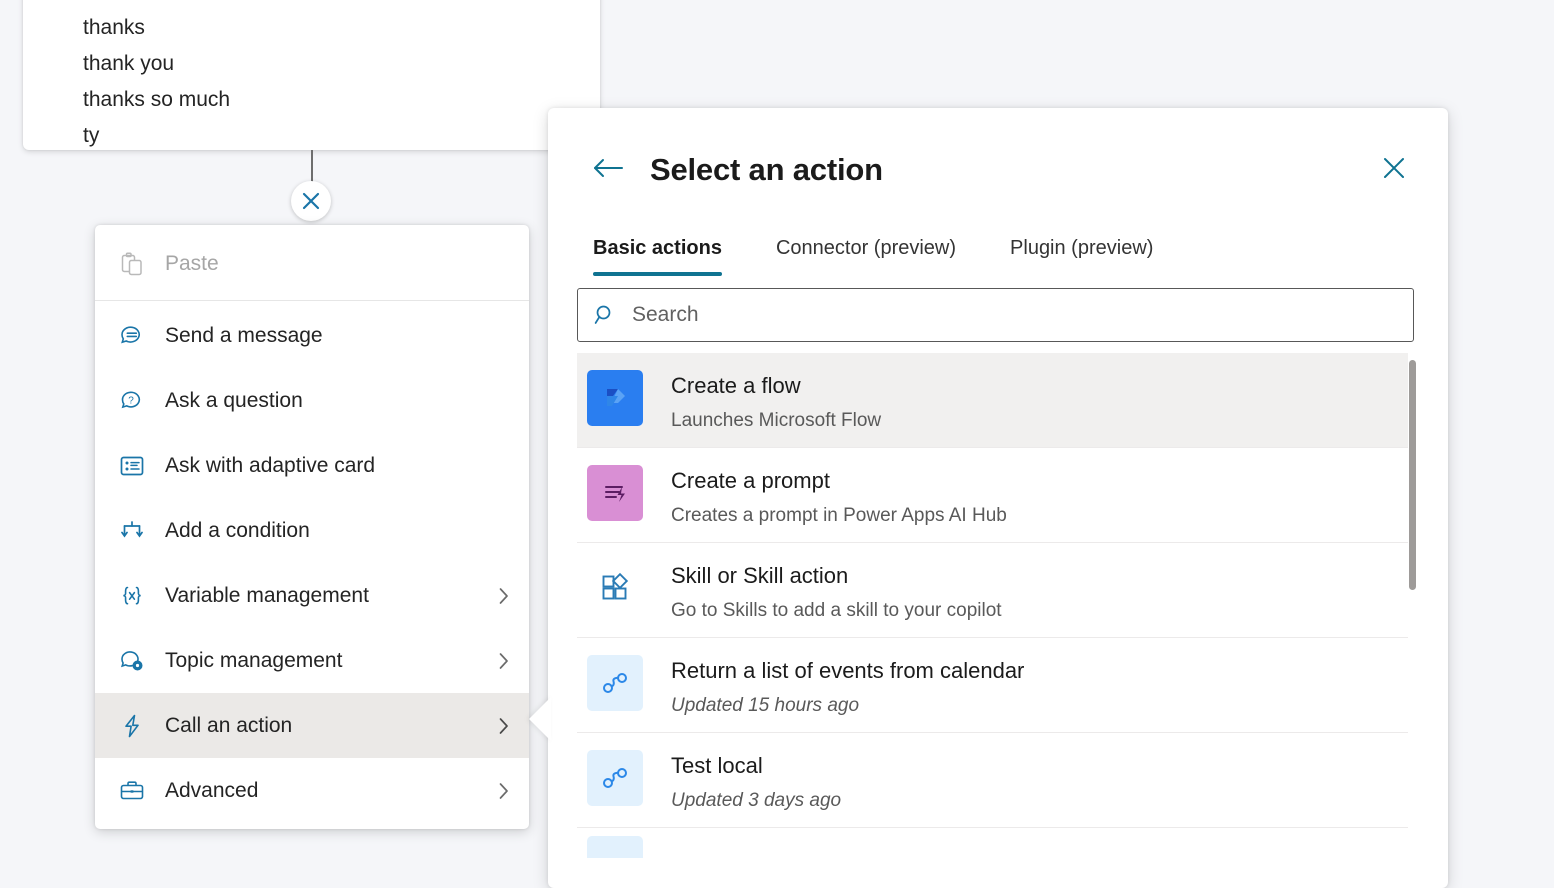 This screenshot has width=1554, height=888. I want to click on message-icon, so click(132, 336).